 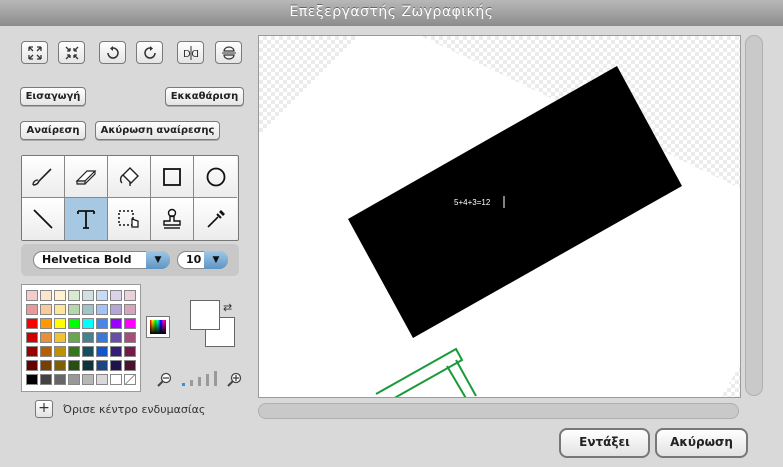 I want to click on rotate-cw-button, so click(x=149, y=52).